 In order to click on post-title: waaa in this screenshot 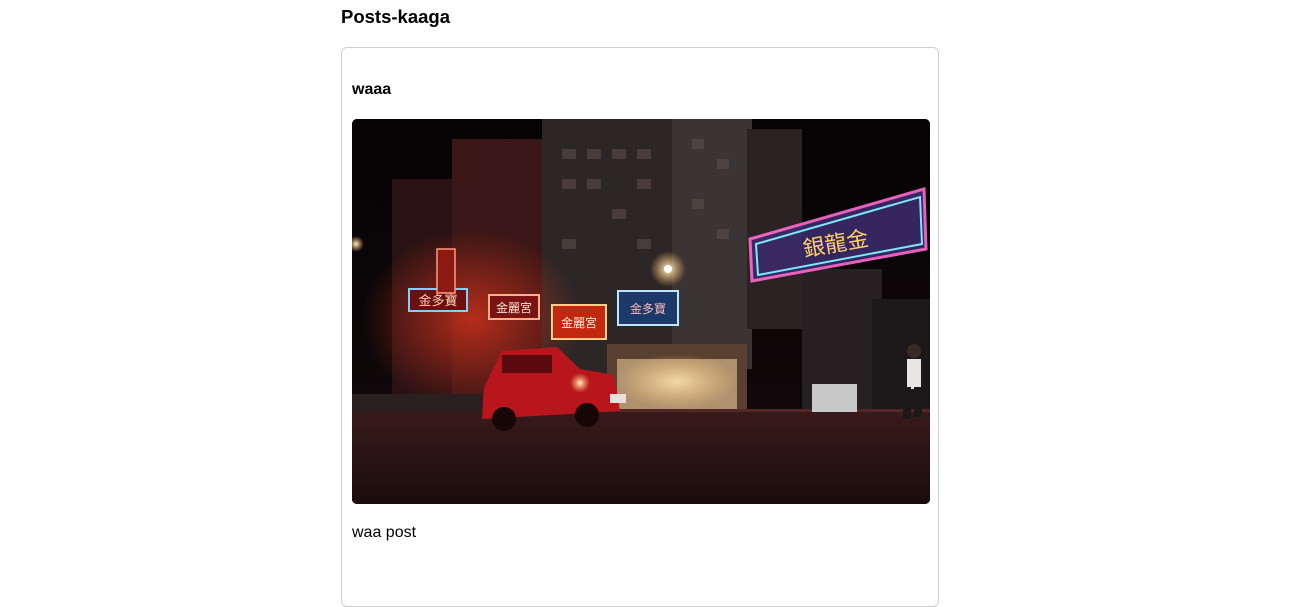, I will do `click(372, 89)`.